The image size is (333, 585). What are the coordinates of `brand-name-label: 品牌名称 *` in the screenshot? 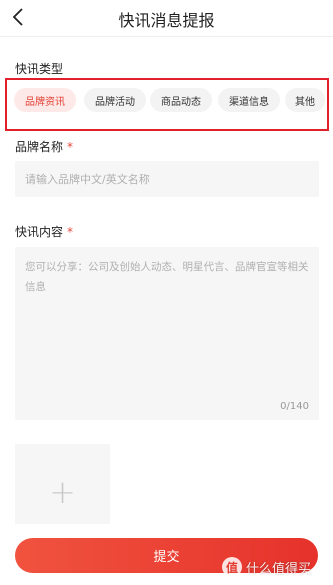 It's located at (44, 146).